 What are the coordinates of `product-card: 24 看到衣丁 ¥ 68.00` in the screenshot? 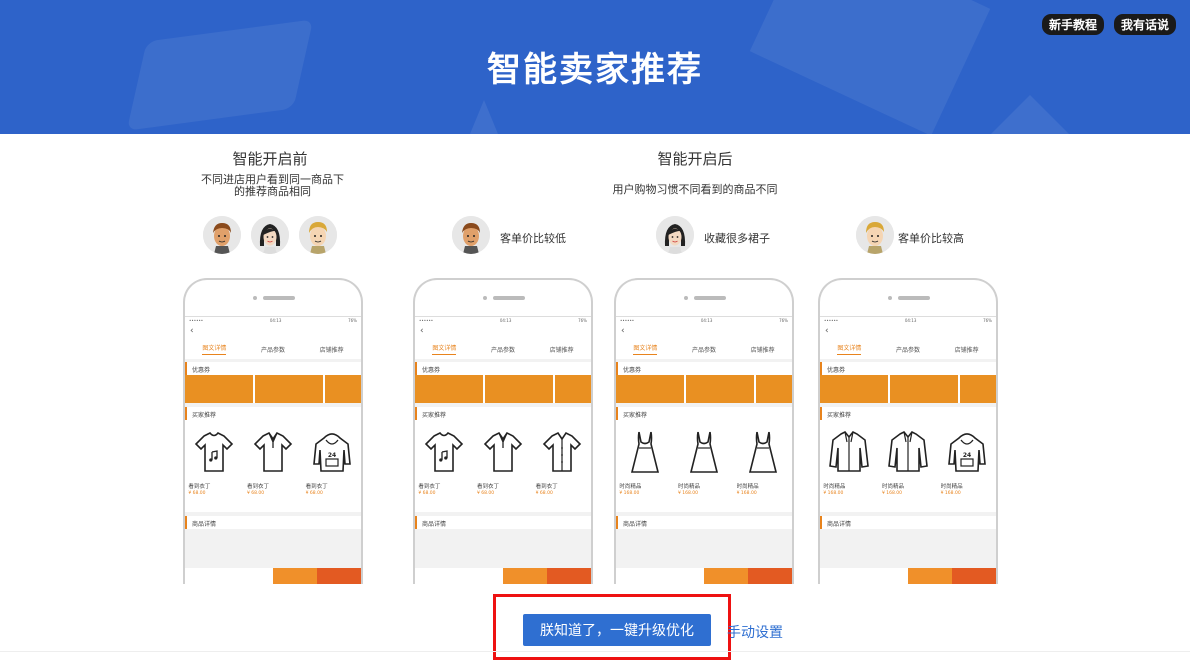 It's located at (332, 470).